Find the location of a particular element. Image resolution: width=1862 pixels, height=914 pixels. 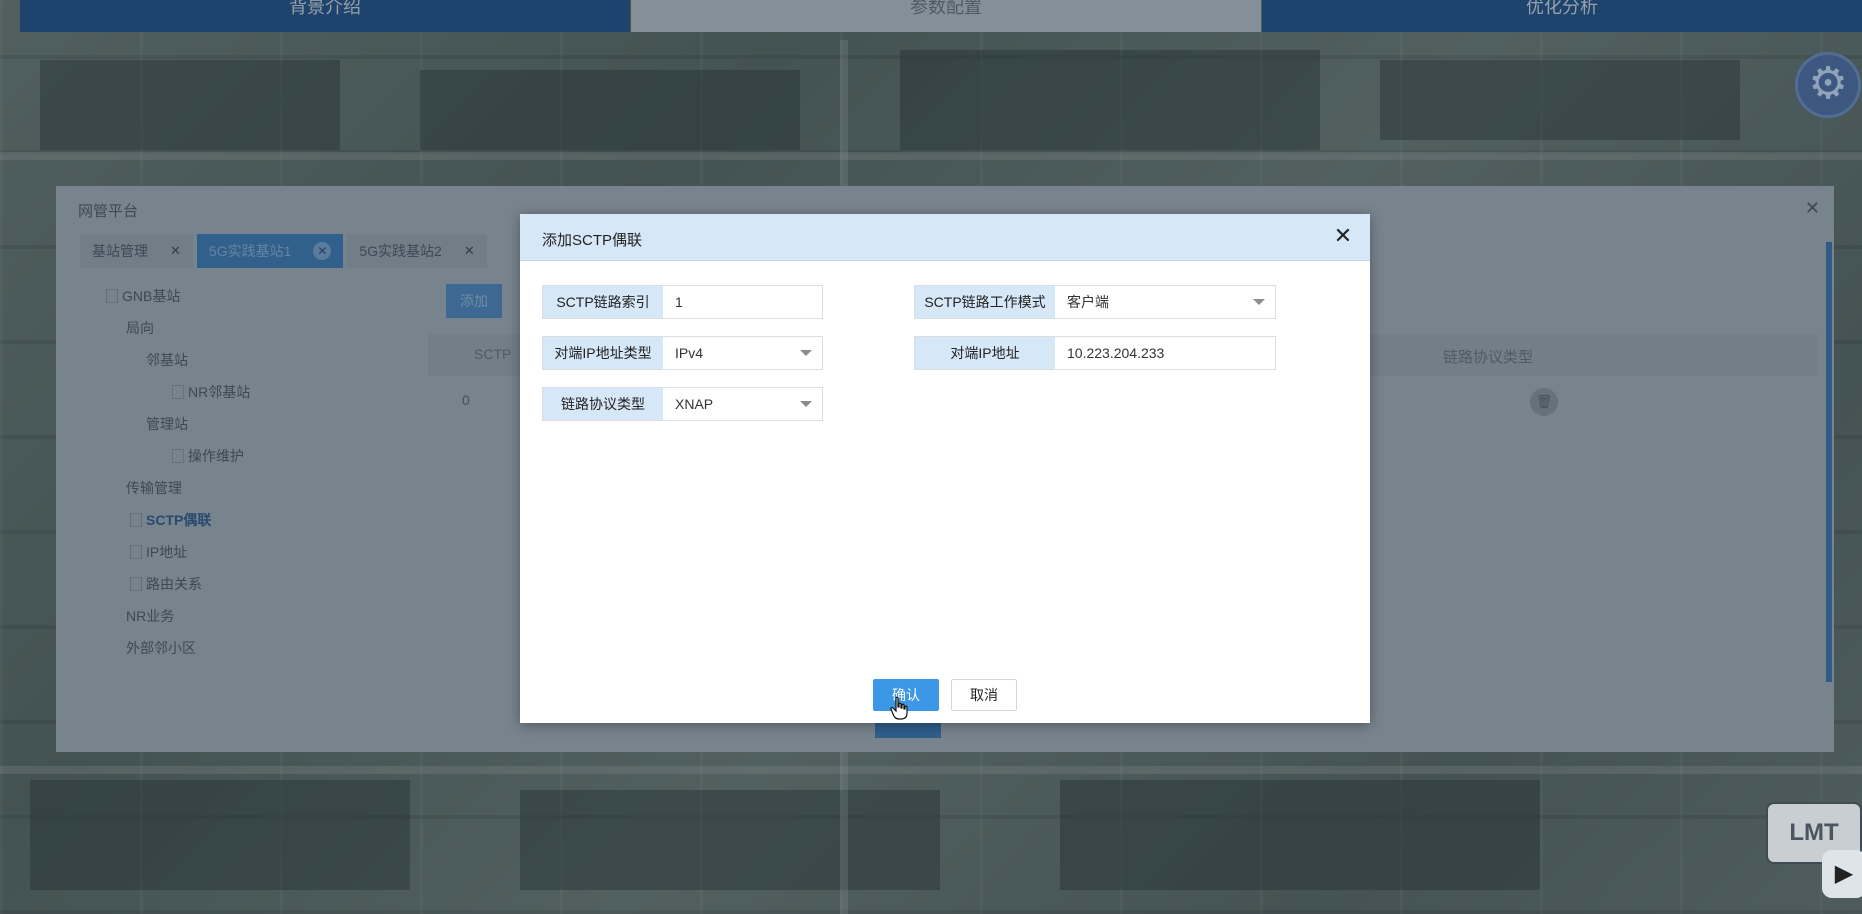

field-label: 对端IP地址类型 is located at coordinates (603, 353).